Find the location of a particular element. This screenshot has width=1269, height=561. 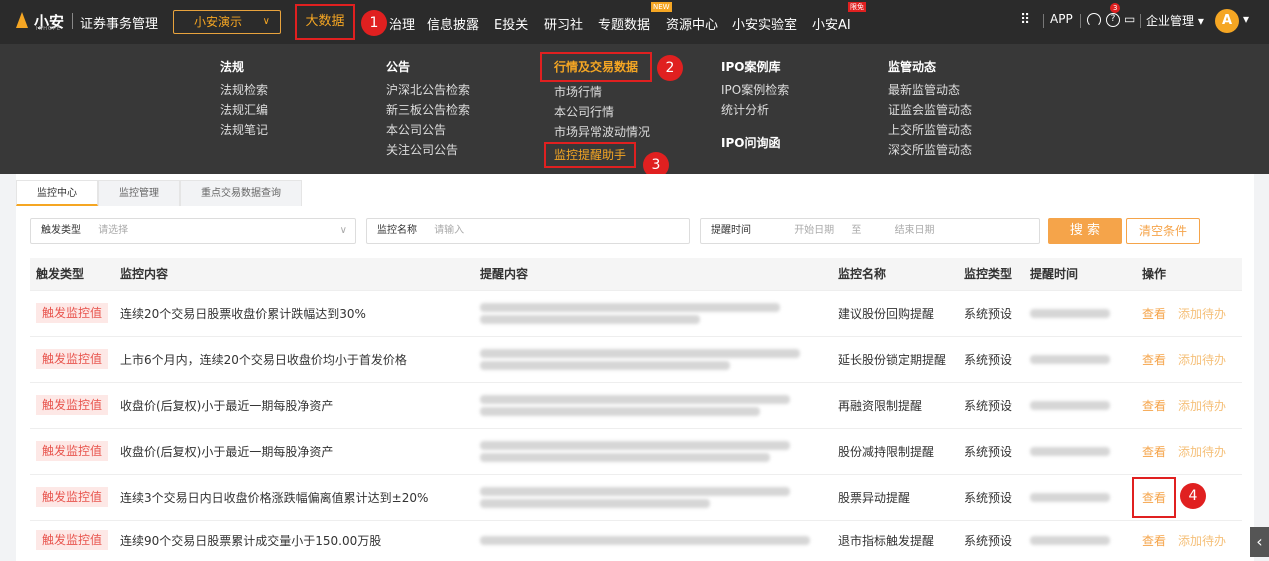

menu-link: 法规检索 is located at coordinates (244, 90).